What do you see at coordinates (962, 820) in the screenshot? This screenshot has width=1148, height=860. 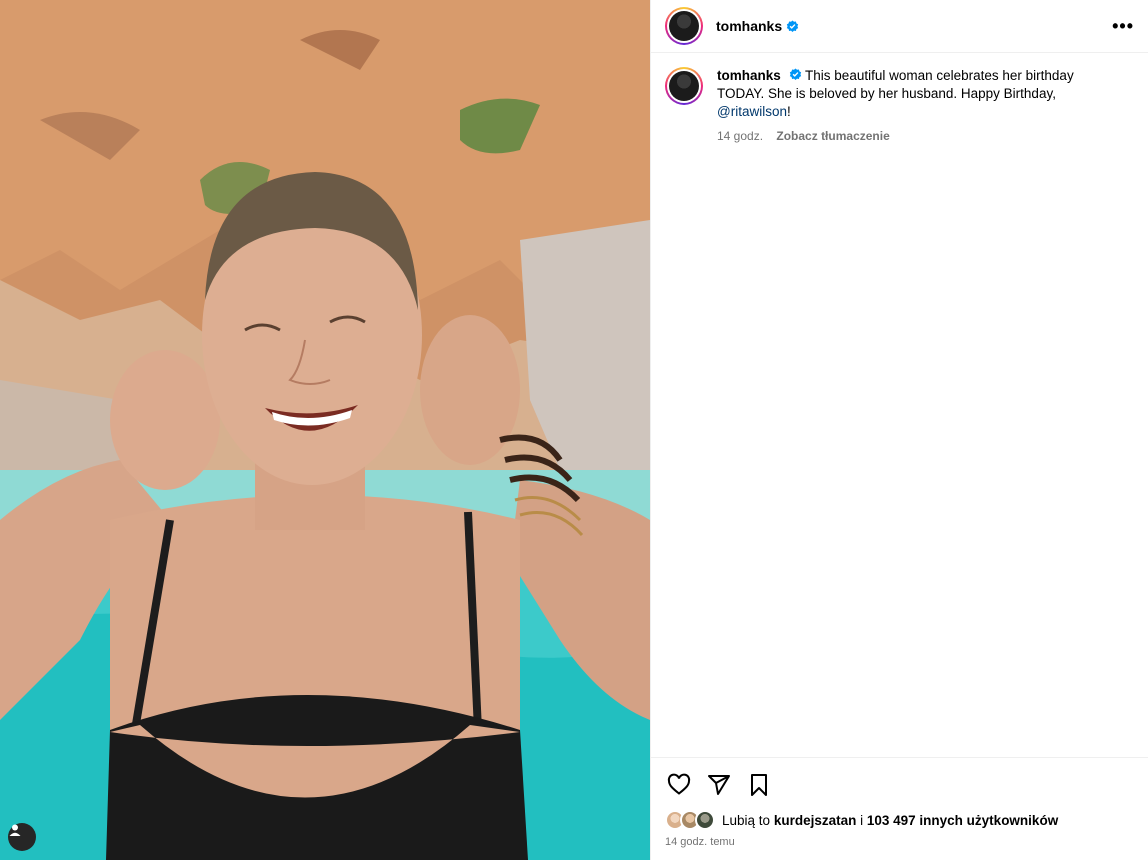 I see `other-likers-link: 103 497 innych użytkowników` at bounding box center [962, 820].